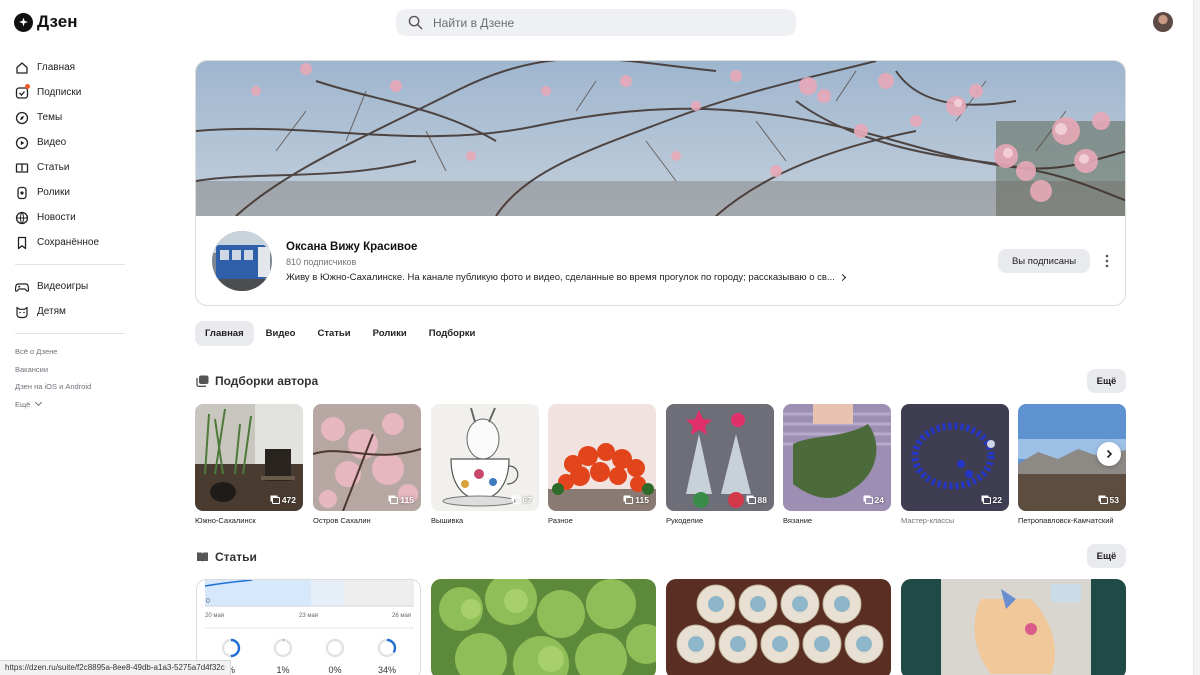 The height and width of the screenshot is (675, 1200). I want to click on home-icon, so click(22, 67).